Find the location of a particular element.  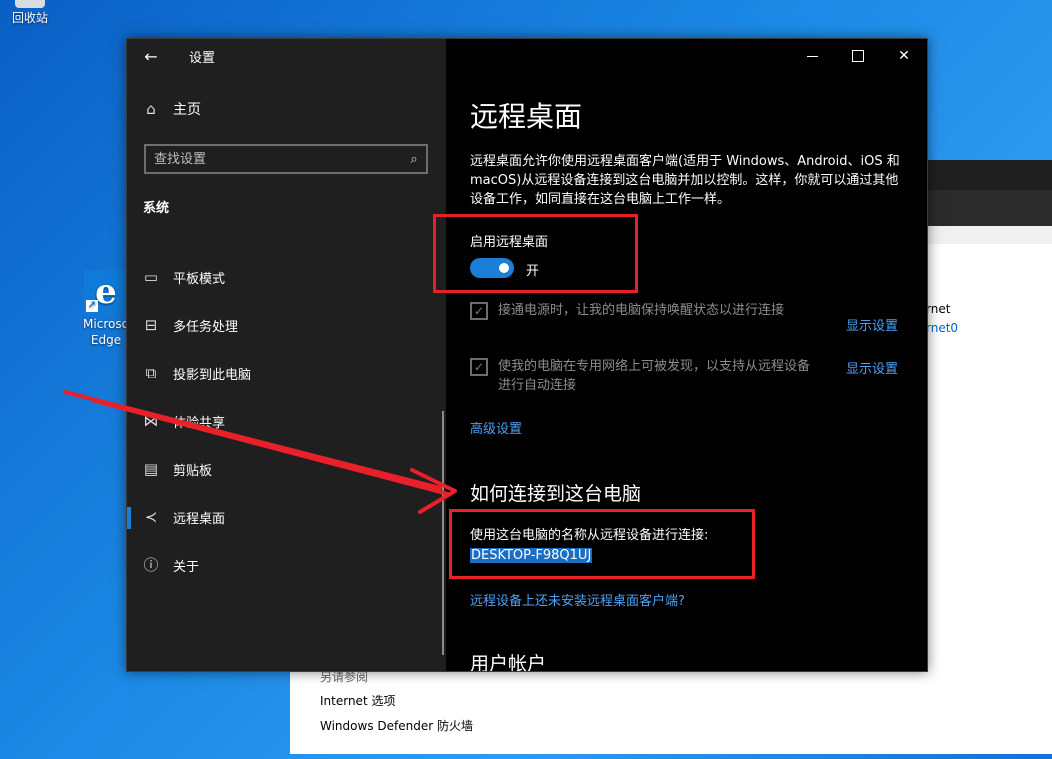

how-to-connect-heading: 如何连接到这台电脑 is located at coordinates (556, 494).